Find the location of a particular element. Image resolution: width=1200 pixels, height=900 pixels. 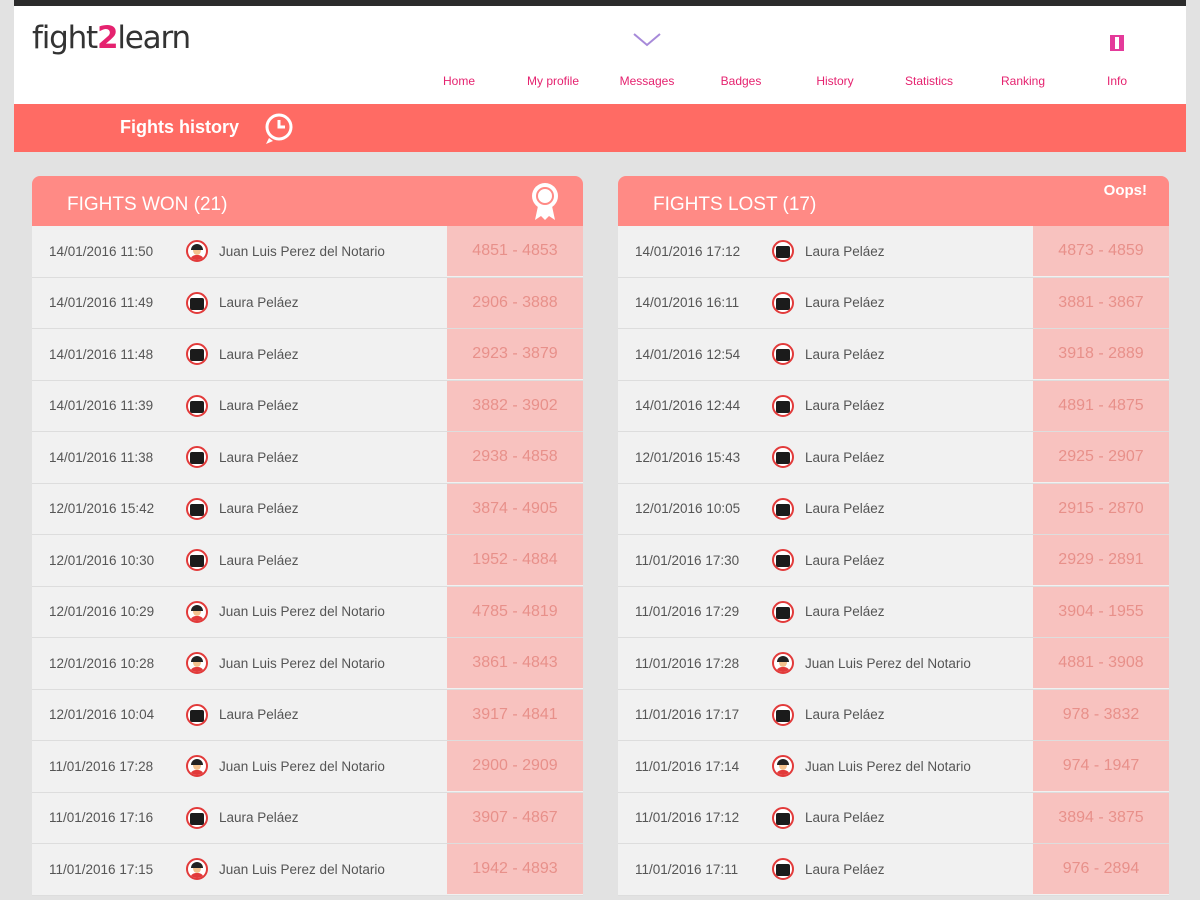

fight-row: 12/01/2016 10:04 Laura Peláez 3917 - 4841 is located at coordinates (307, 715).